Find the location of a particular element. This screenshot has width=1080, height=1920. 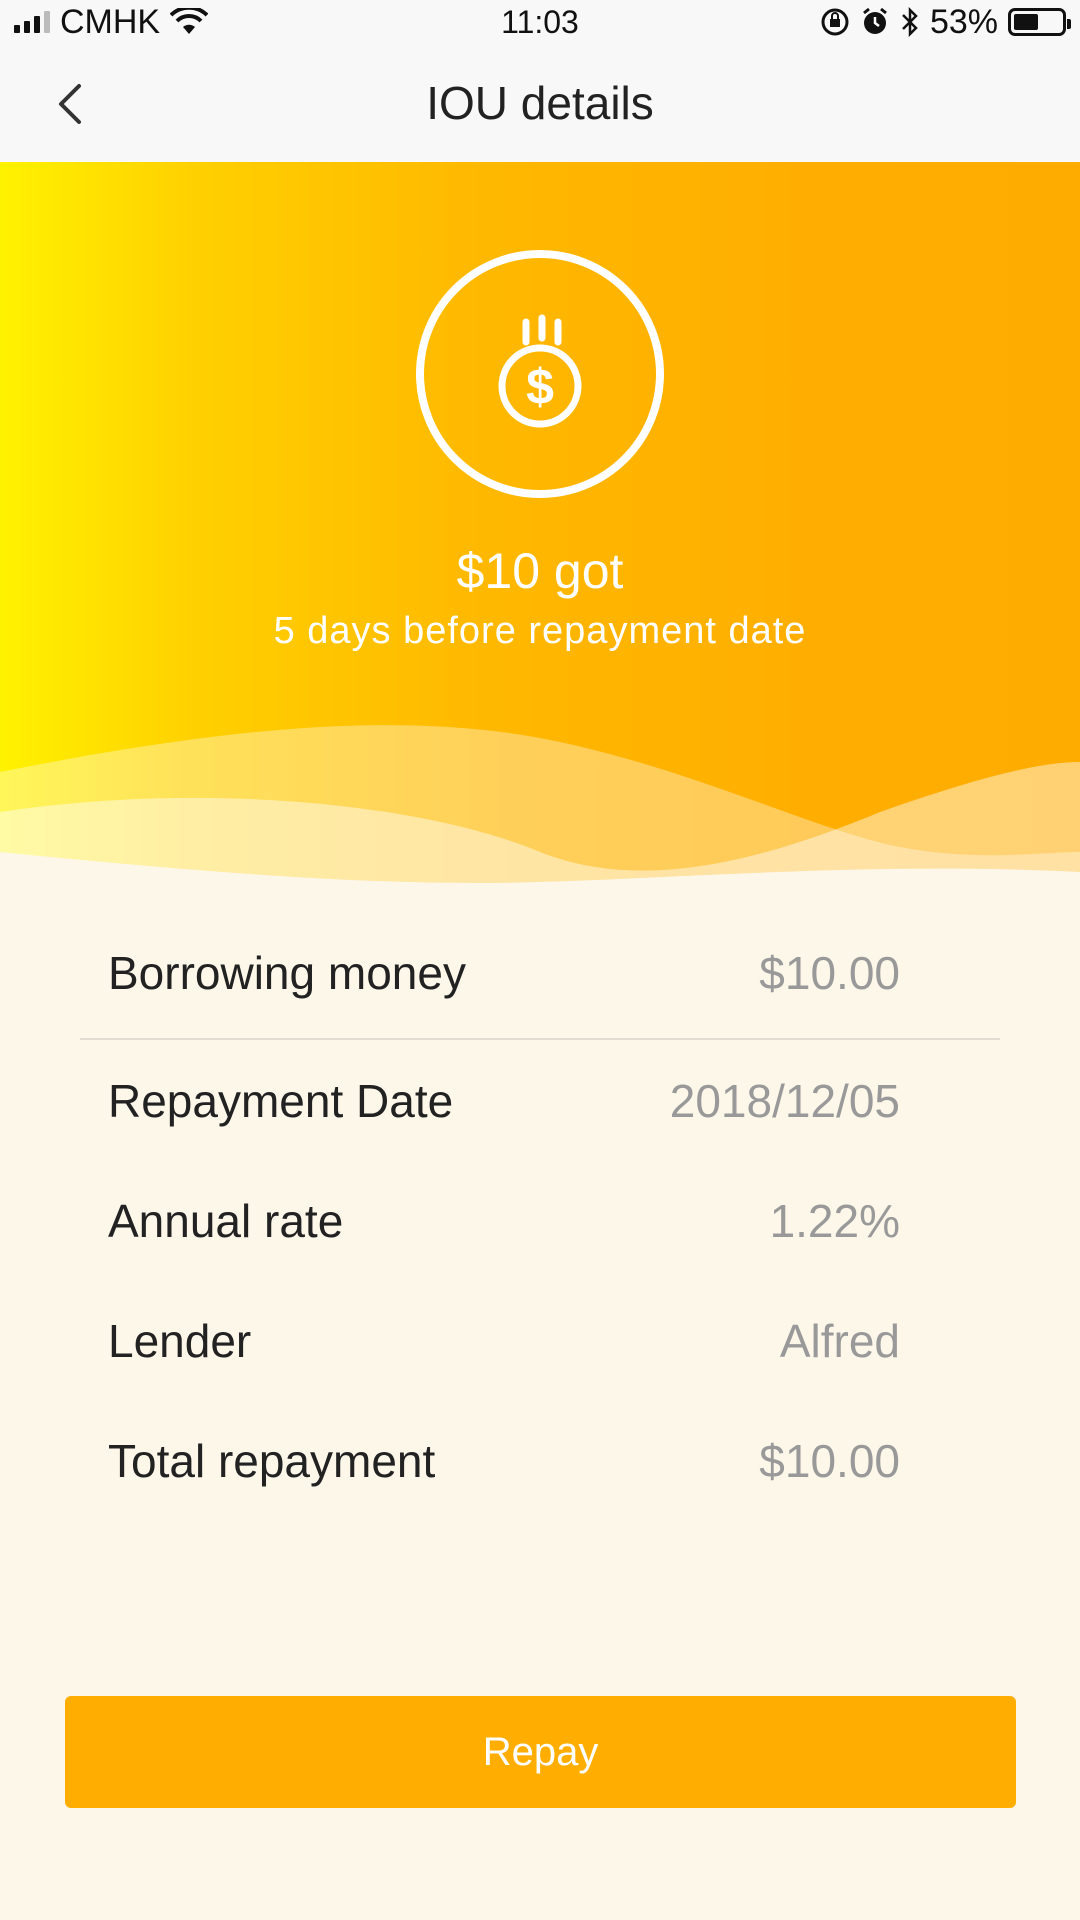

chevron-left-icon is located at coordinates (70, 104).